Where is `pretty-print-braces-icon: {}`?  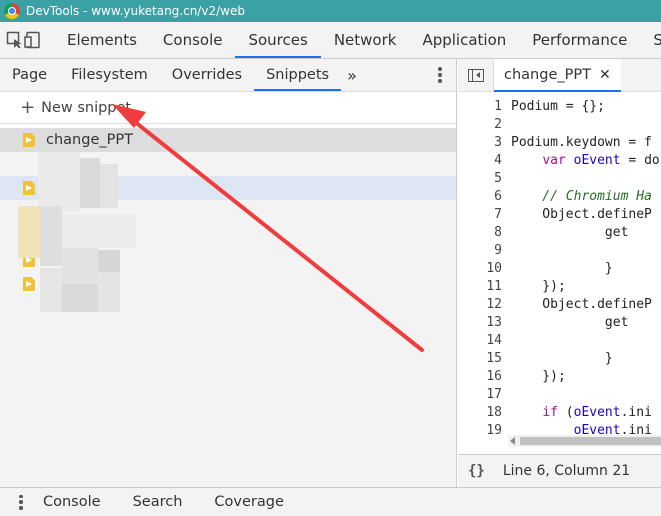 pretty-print-braces-icon: {} is located at coordinates (476, 471).